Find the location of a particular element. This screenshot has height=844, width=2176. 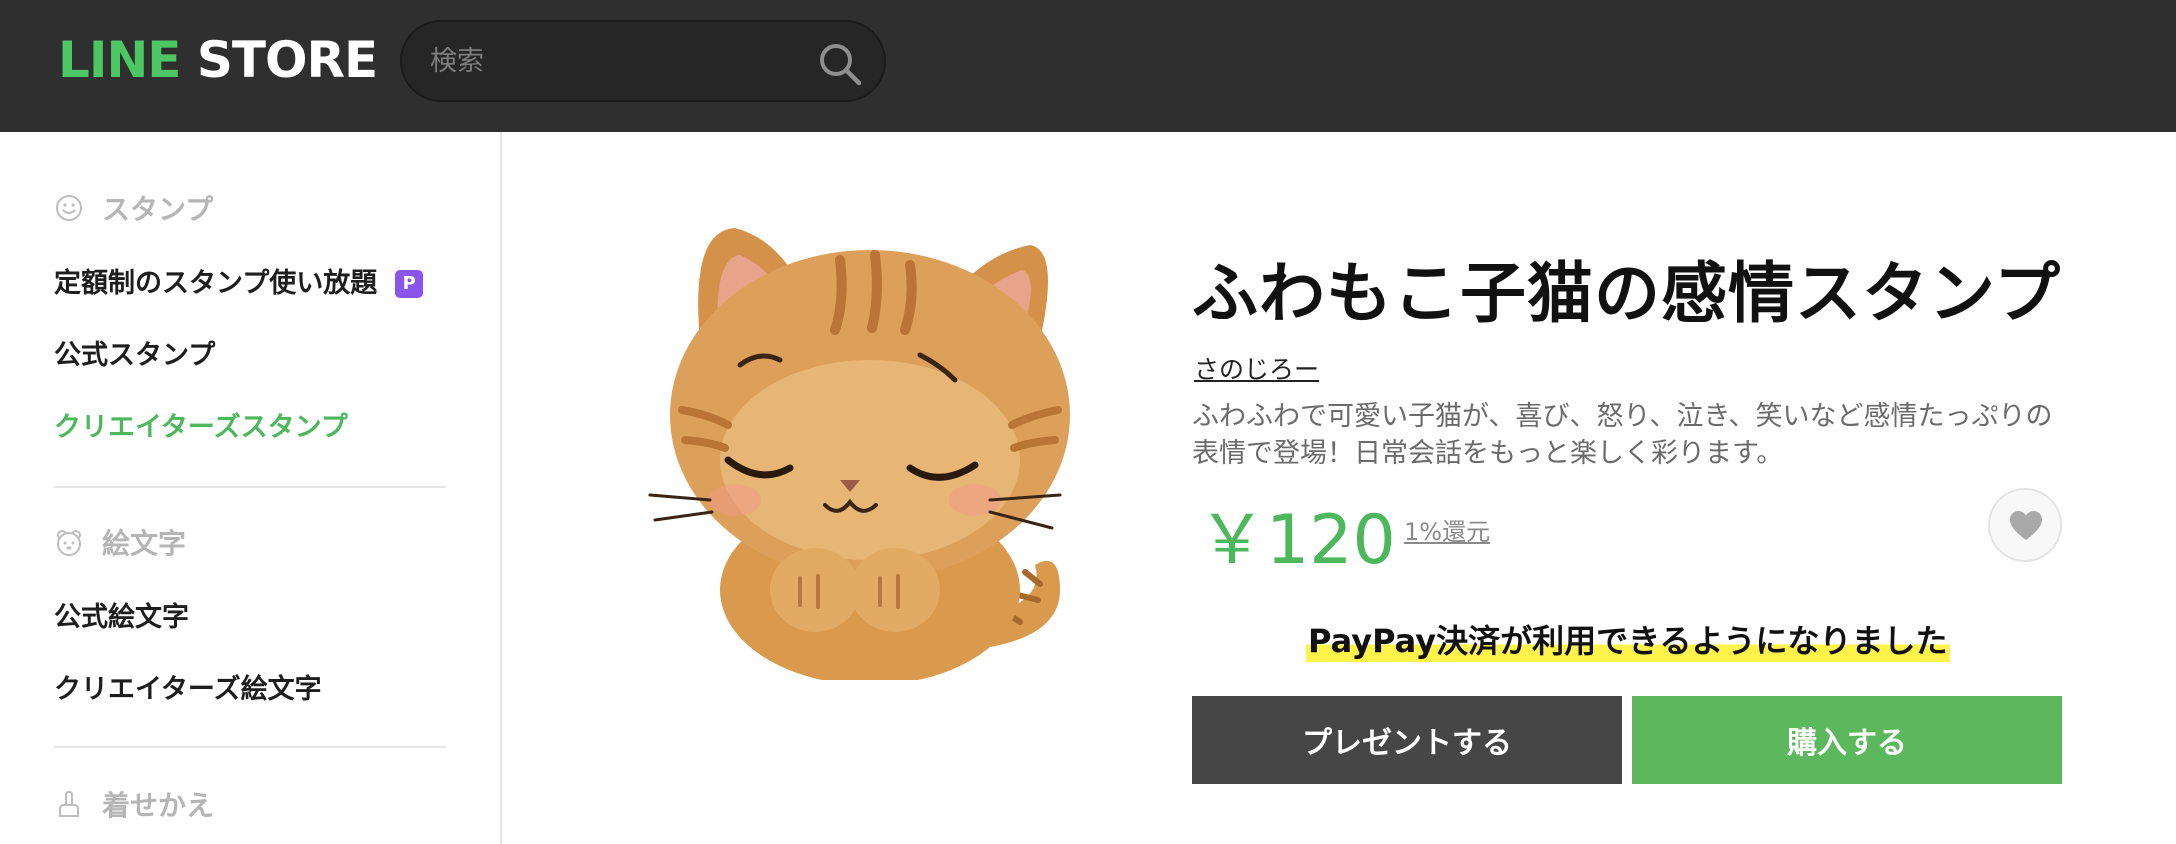

sidebar-item-label: クリエイターズ絵文字 is located at coordinates (188, 689).